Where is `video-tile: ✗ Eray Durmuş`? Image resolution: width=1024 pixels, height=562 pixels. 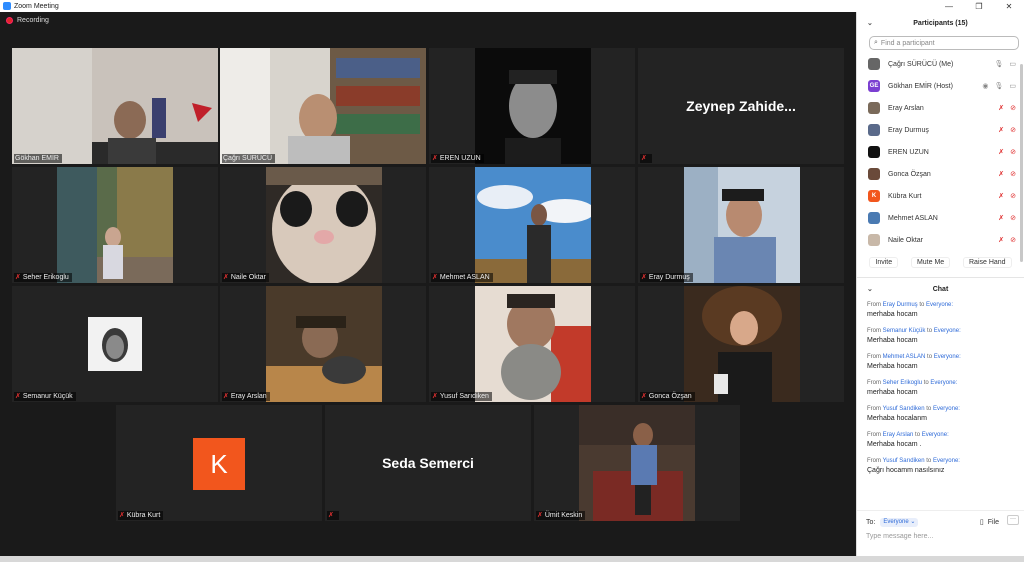 video-tile: ✗ Eray Durmuş is located at coordinates (741, 225).